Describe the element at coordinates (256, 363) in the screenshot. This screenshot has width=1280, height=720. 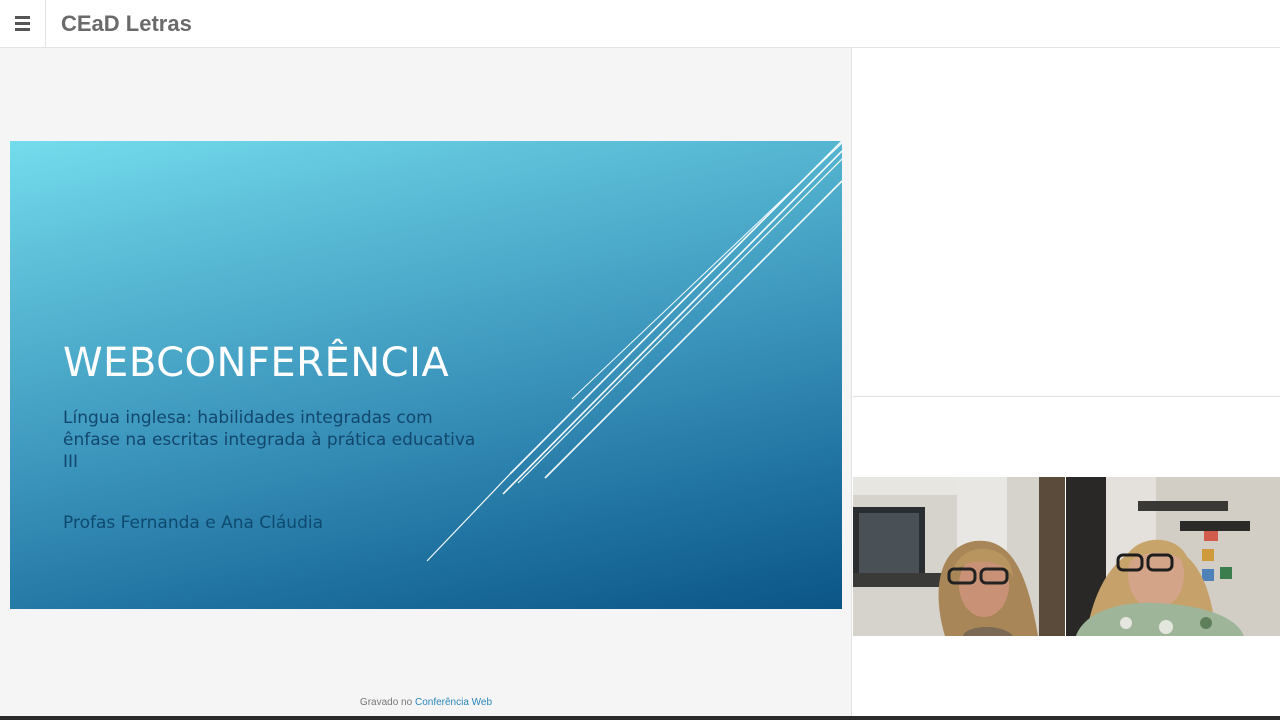
I see `slide-title: WEBCONFERÊNCIA` at that location.